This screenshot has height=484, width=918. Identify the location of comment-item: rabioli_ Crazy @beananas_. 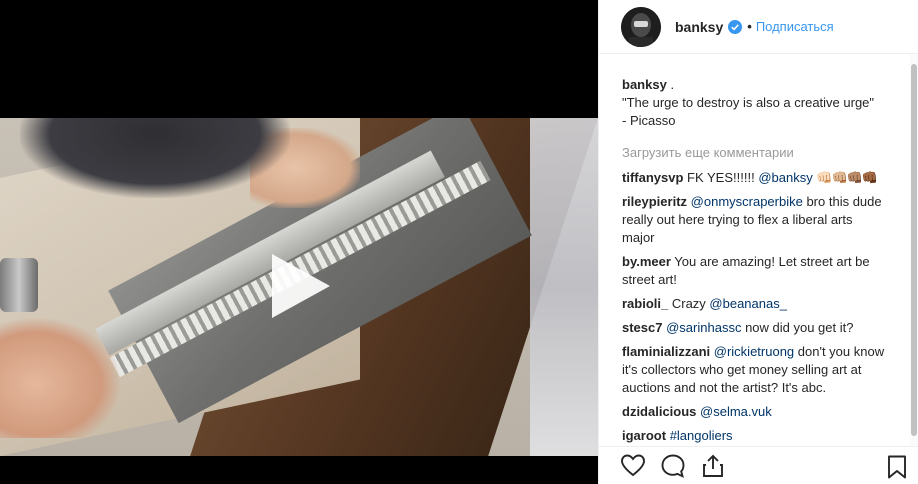
(754, 304).